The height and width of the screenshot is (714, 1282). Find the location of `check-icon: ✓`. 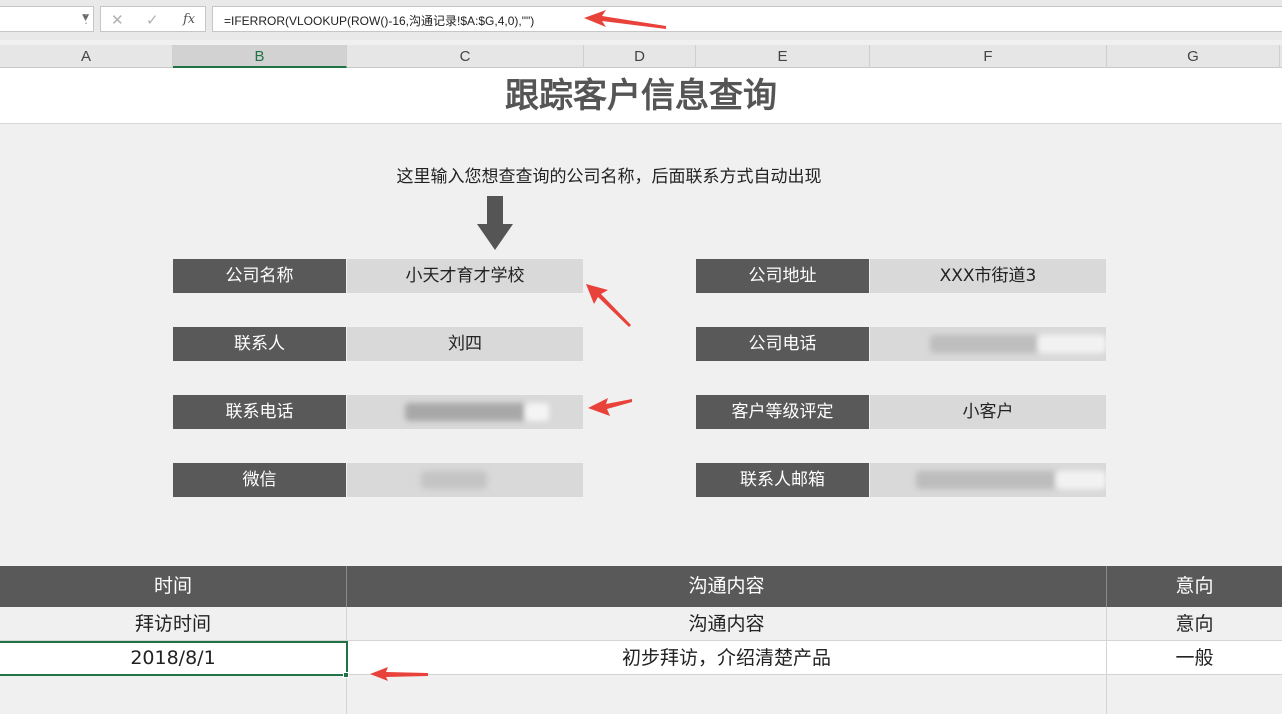

check-icon: ✓ is located at coordinates (152, 20).